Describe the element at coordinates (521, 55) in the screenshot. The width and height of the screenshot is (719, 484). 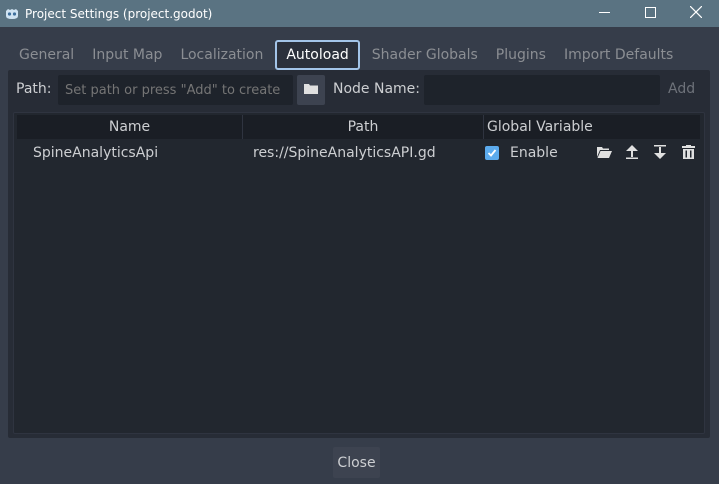
I see `tab-plugins: Plugins` at that location.